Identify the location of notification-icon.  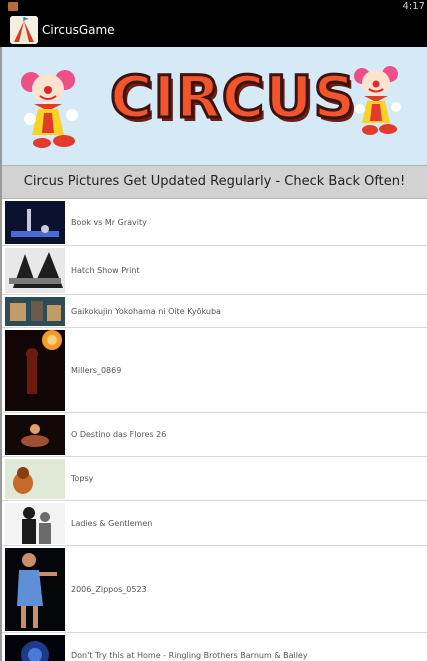
(13, 6).